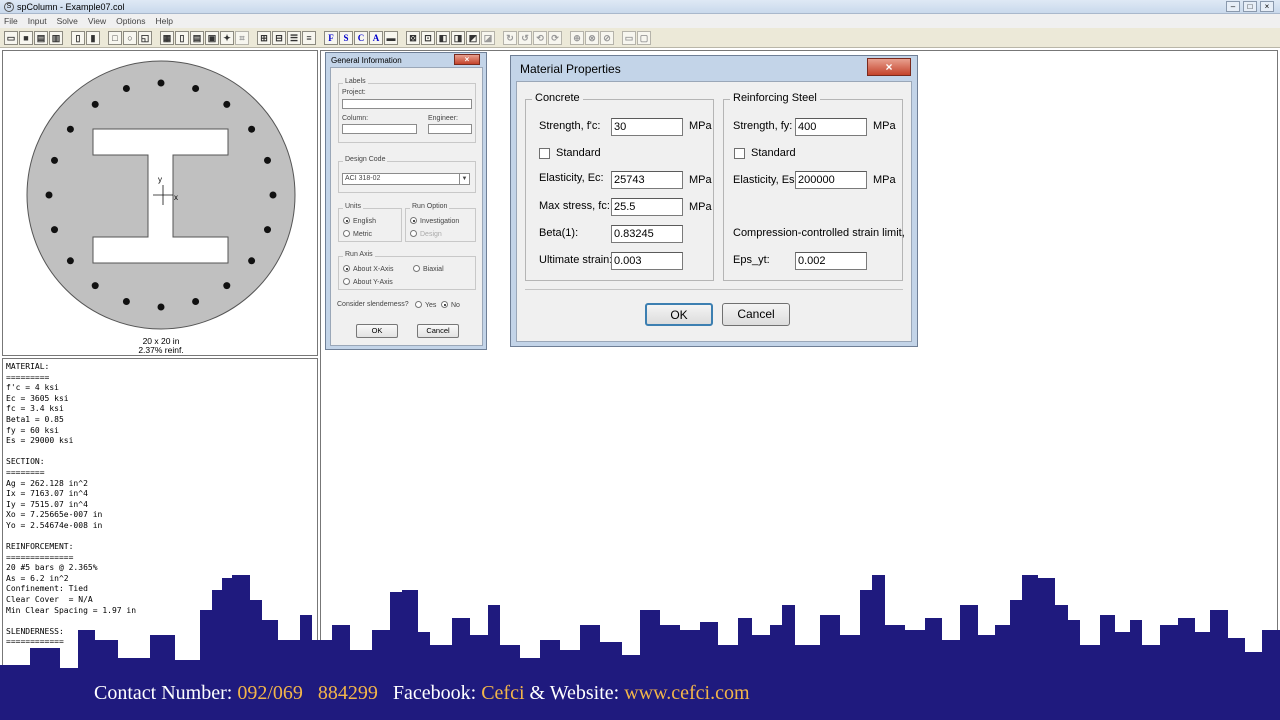 This screenshot has height=720, width=1280. What do you see at coordinates (644, 37) in the screenshot?
I see `window2-icon: ▢` at bounding box center [644, 37].